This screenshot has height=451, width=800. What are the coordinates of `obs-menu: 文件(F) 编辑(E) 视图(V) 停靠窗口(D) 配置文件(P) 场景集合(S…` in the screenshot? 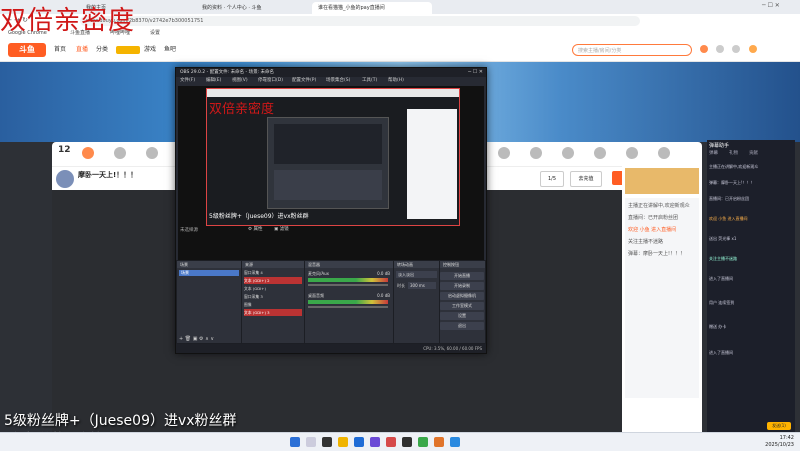 It's located at (331, 81).